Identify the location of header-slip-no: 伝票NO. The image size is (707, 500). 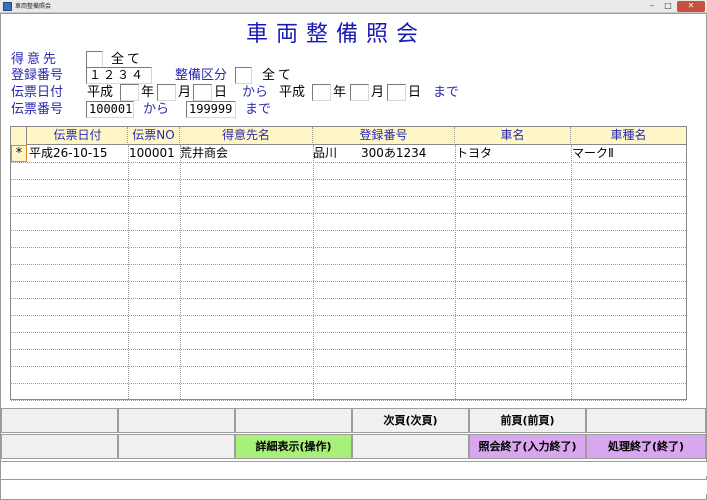
(154, 136).